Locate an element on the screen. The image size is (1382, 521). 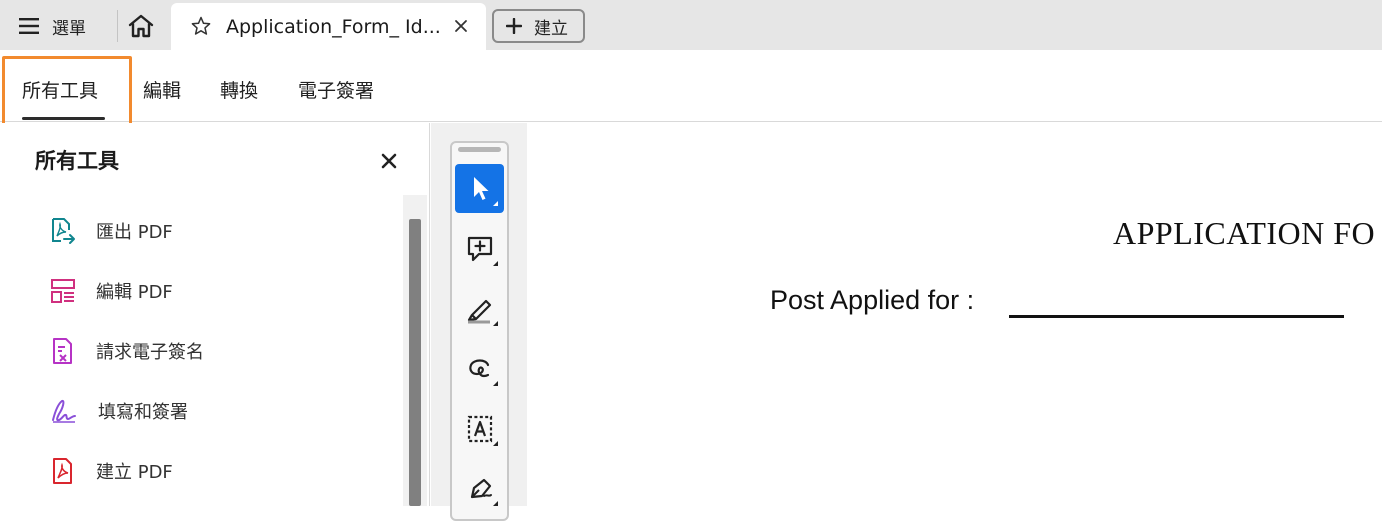
text-recognition-icon is located at coordinates (482, 430).